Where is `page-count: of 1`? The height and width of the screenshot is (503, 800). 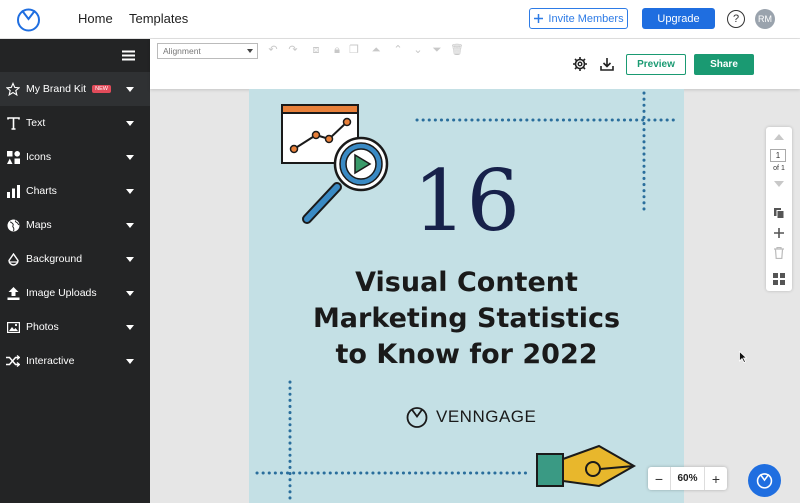 page-count: of 1 is located at coordinates (779, 168).